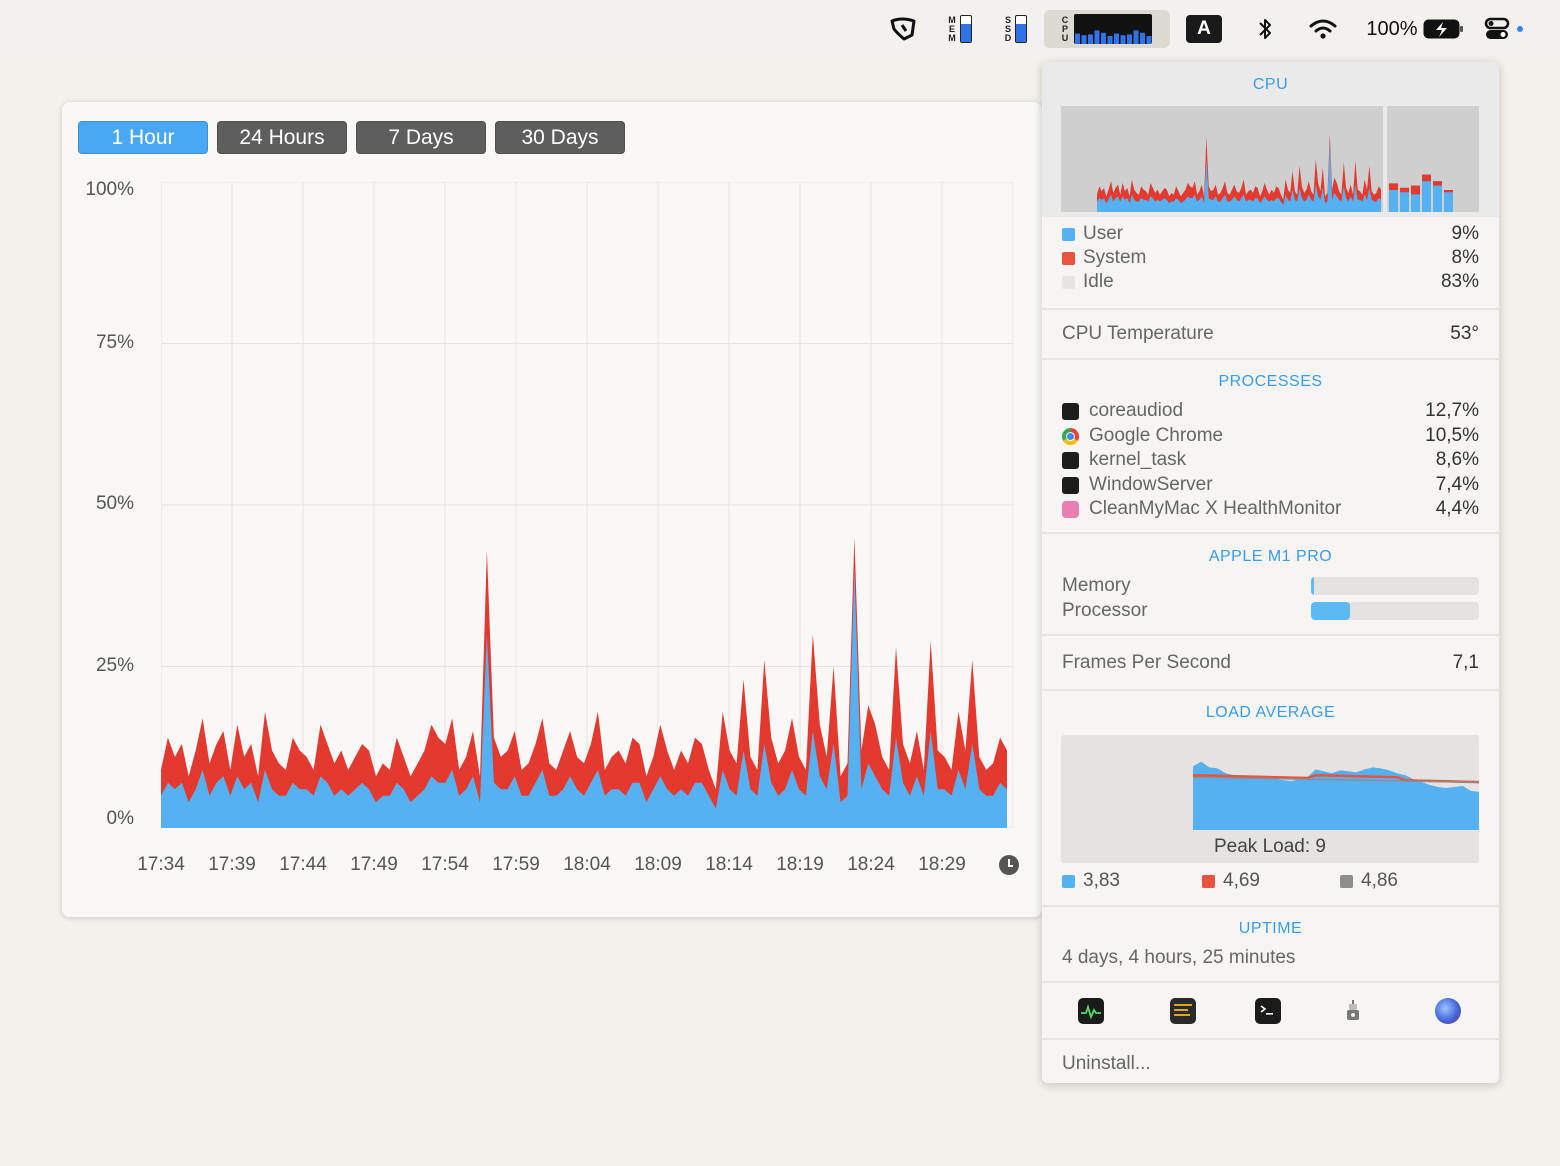 This screenshot has height=1166, width=1560. I want to click on system-info-icon, so click(1353, 1011).